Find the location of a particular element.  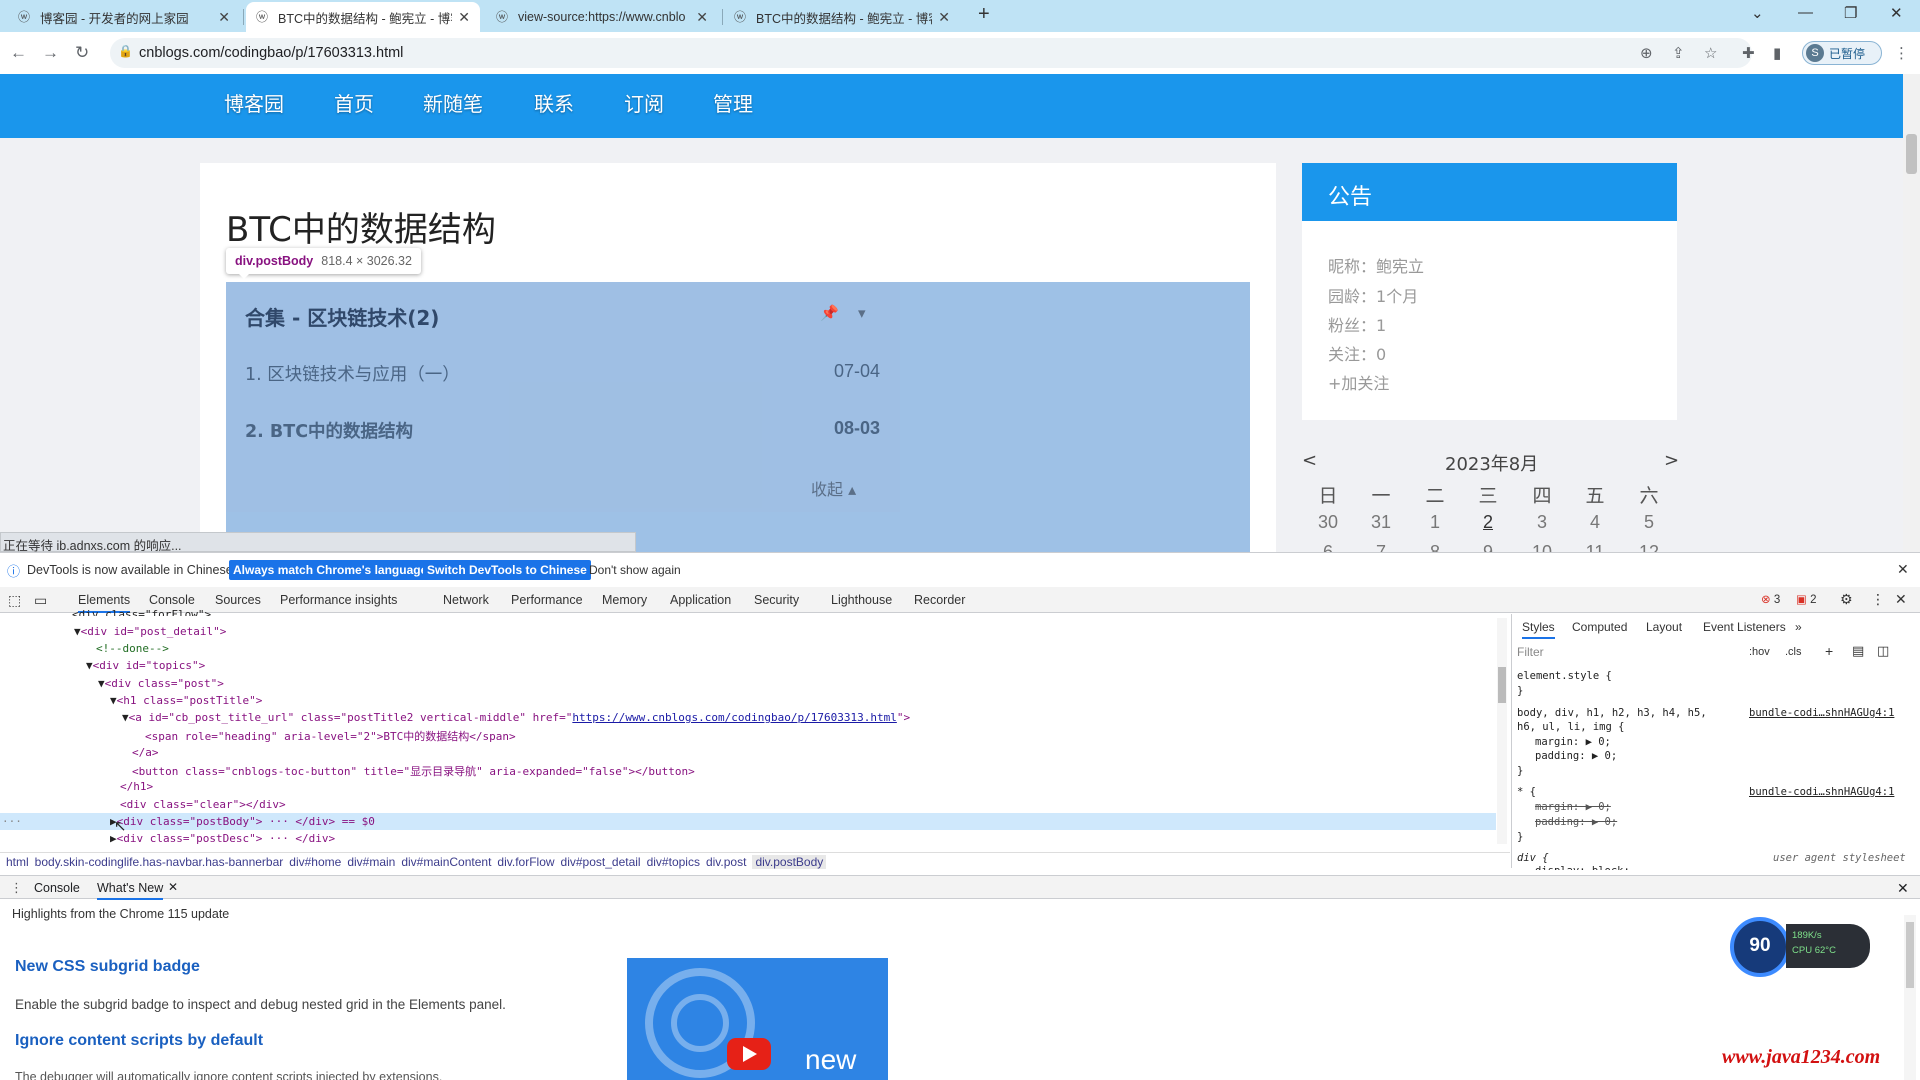

dom-node: <div class="forFlow"> is located at coordinates (141, 612).